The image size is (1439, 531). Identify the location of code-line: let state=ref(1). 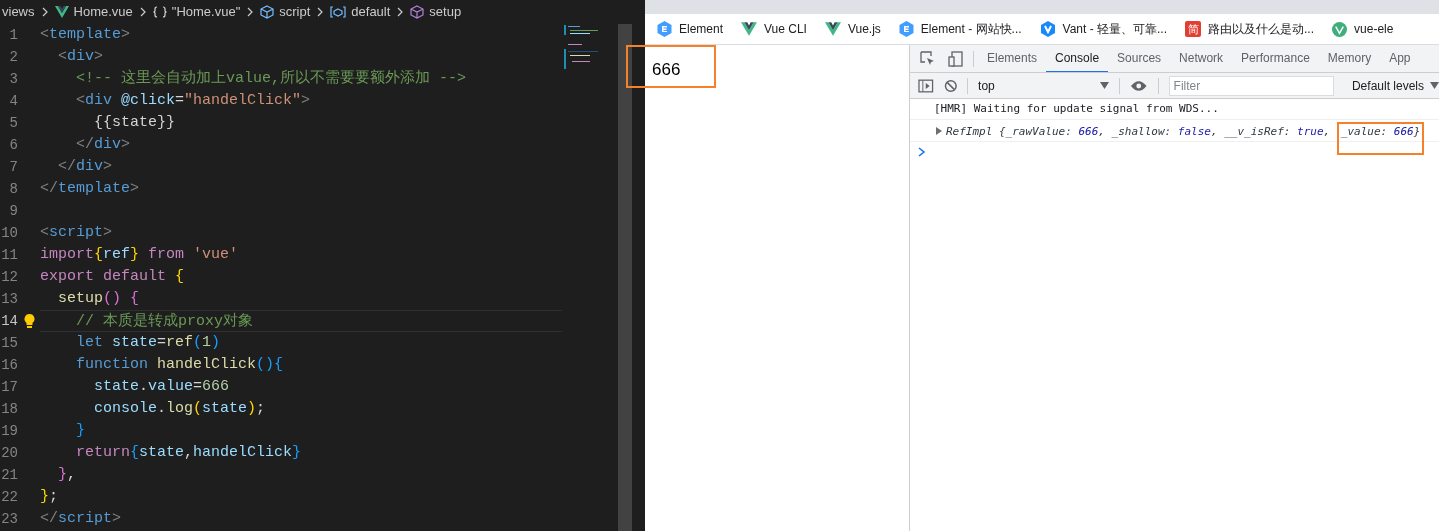
(148, 343).